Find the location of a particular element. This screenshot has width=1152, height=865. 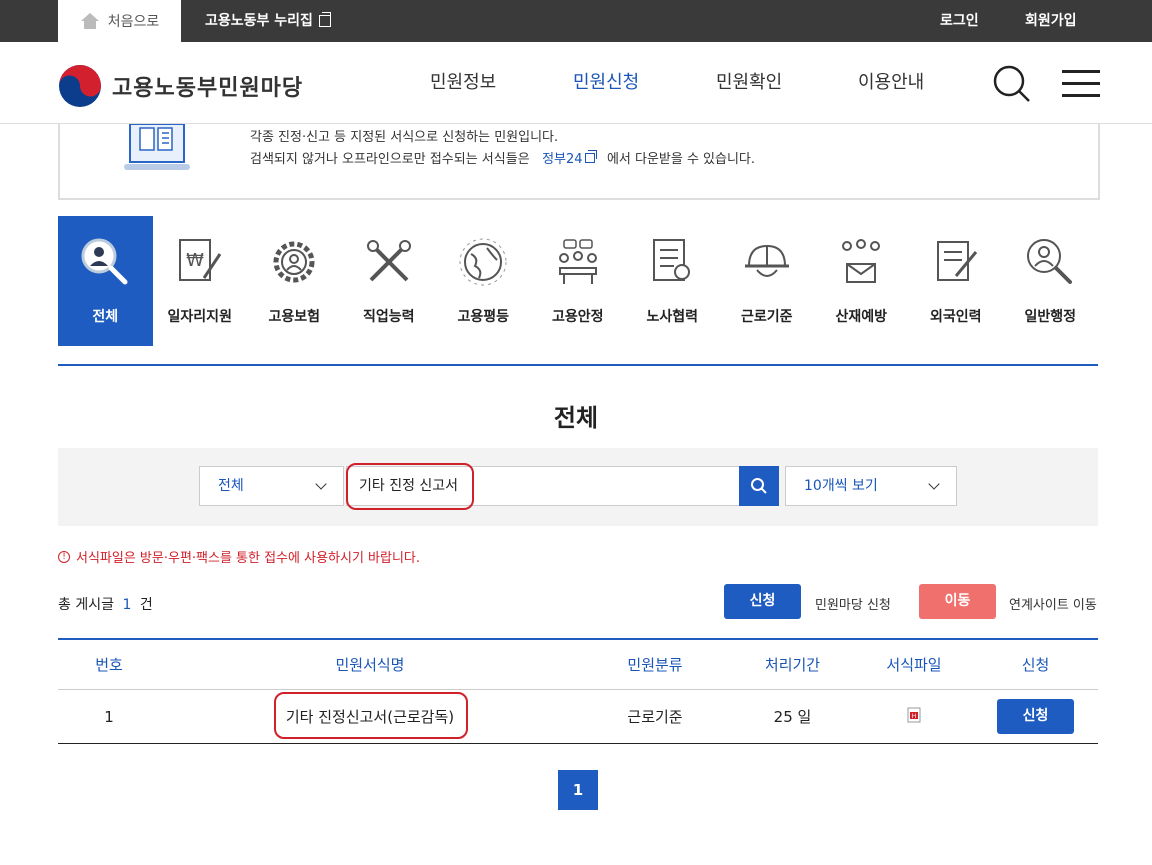

category-employment-stability: 고용안정 is located at coordinates (578, 281).